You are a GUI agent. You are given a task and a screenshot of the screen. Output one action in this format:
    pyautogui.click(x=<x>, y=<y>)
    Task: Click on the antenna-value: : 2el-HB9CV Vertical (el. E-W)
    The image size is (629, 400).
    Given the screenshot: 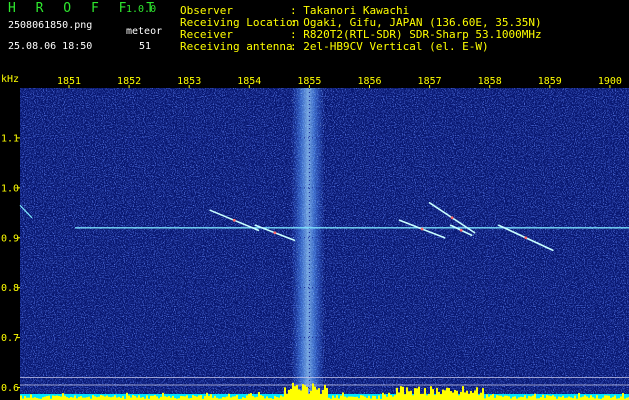 What is the action you would take?
    pyautogui.click(x=389, y=46)
    